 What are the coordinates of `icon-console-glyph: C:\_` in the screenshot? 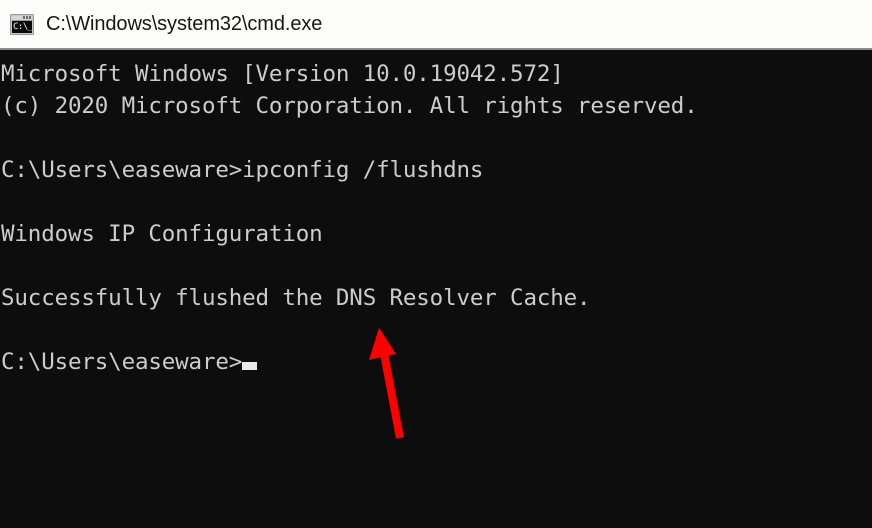 It's located at (22, 26).